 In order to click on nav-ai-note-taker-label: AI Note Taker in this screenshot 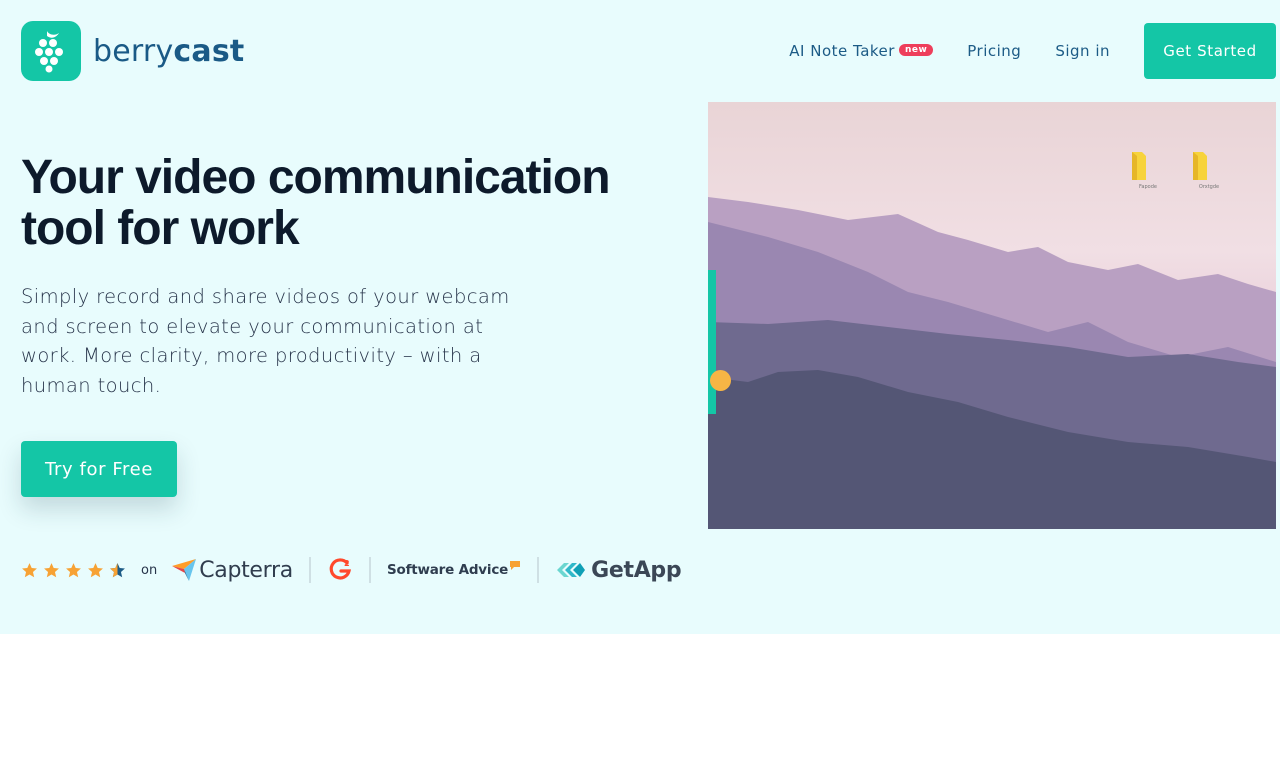, I will do `click(842, 51)`.